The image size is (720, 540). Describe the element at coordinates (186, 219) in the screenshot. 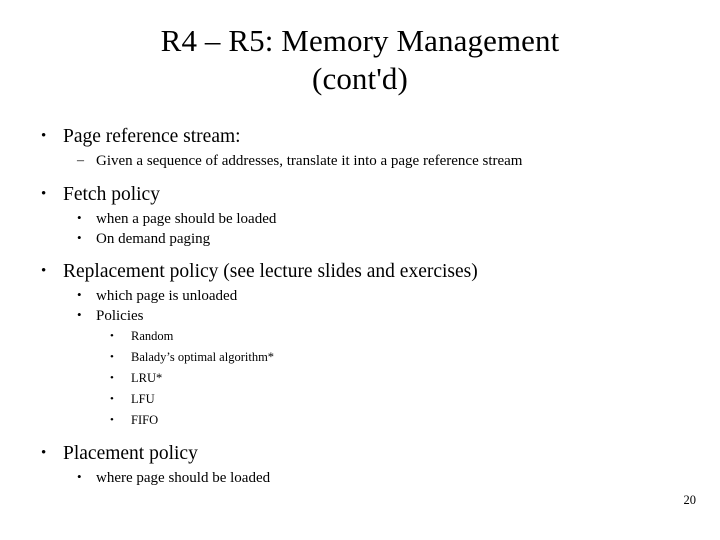

I see `outline-item-label: when a page should be loaded` at that location.